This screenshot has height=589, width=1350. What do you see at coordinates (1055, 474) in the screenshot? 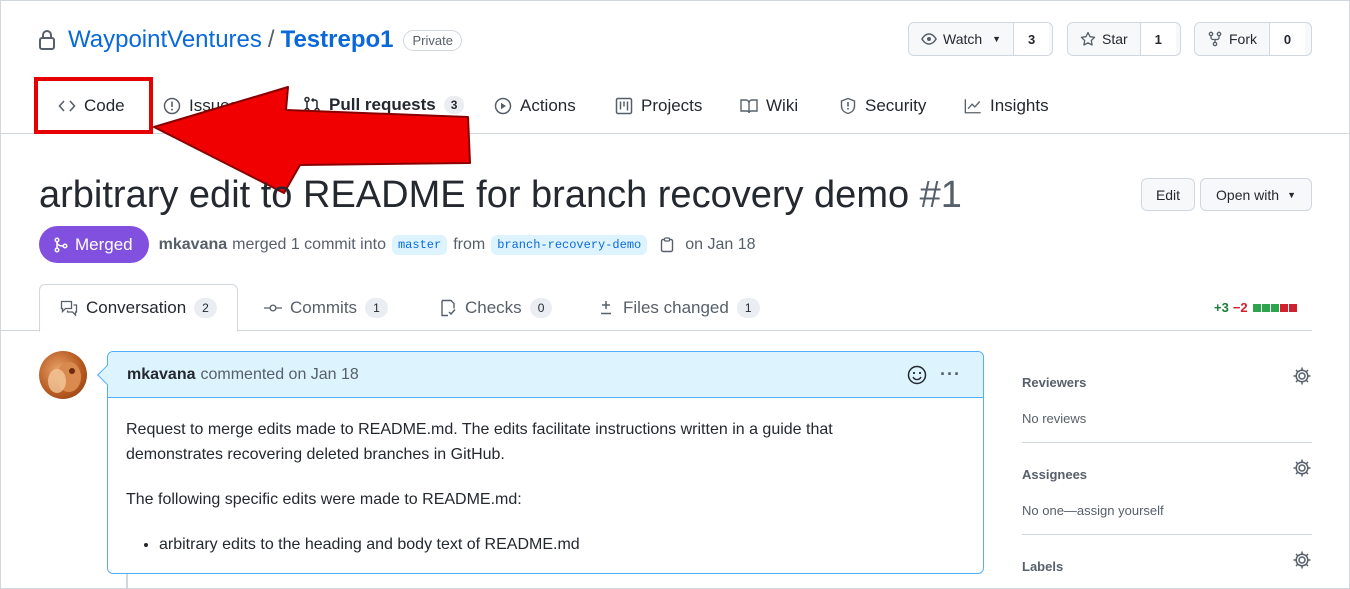
I see `assignees-title: Assignees` at bounding box center [1055, 474].